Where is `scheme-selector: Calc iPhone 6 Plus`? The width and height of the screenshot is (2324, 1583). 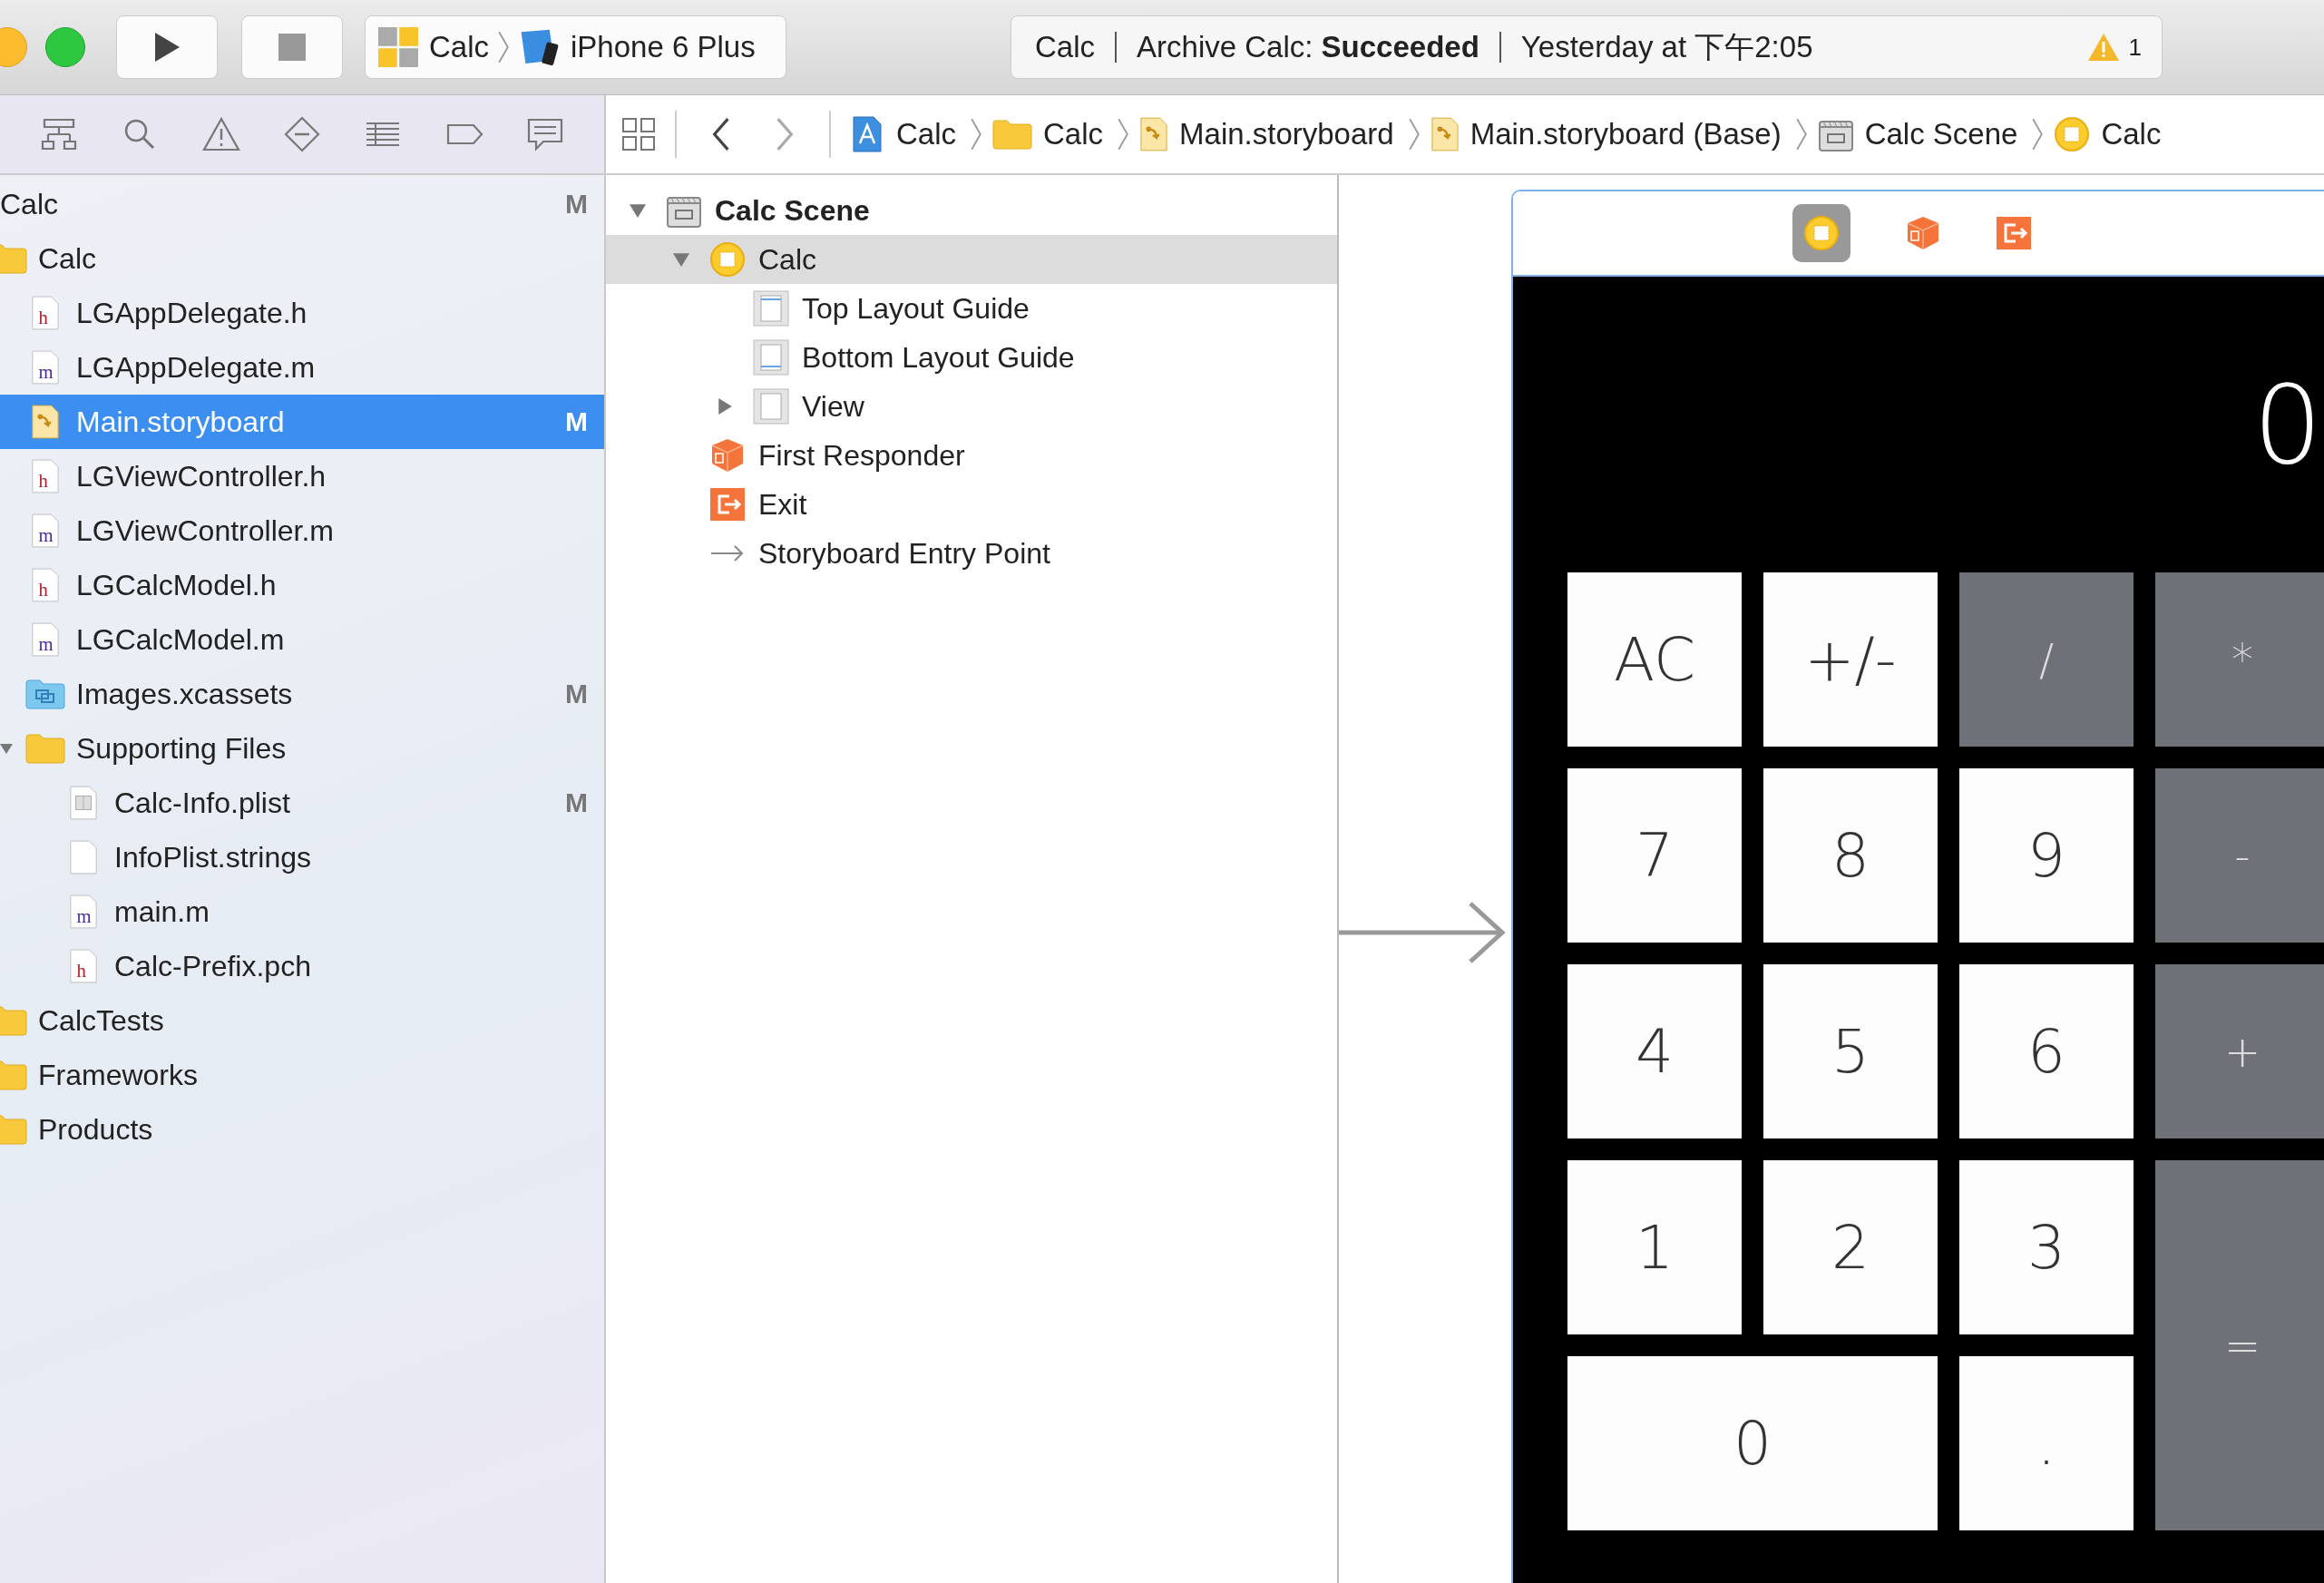
scheme-selector: Calc iPhone 6 Plus is located at coordinates (575, 47).